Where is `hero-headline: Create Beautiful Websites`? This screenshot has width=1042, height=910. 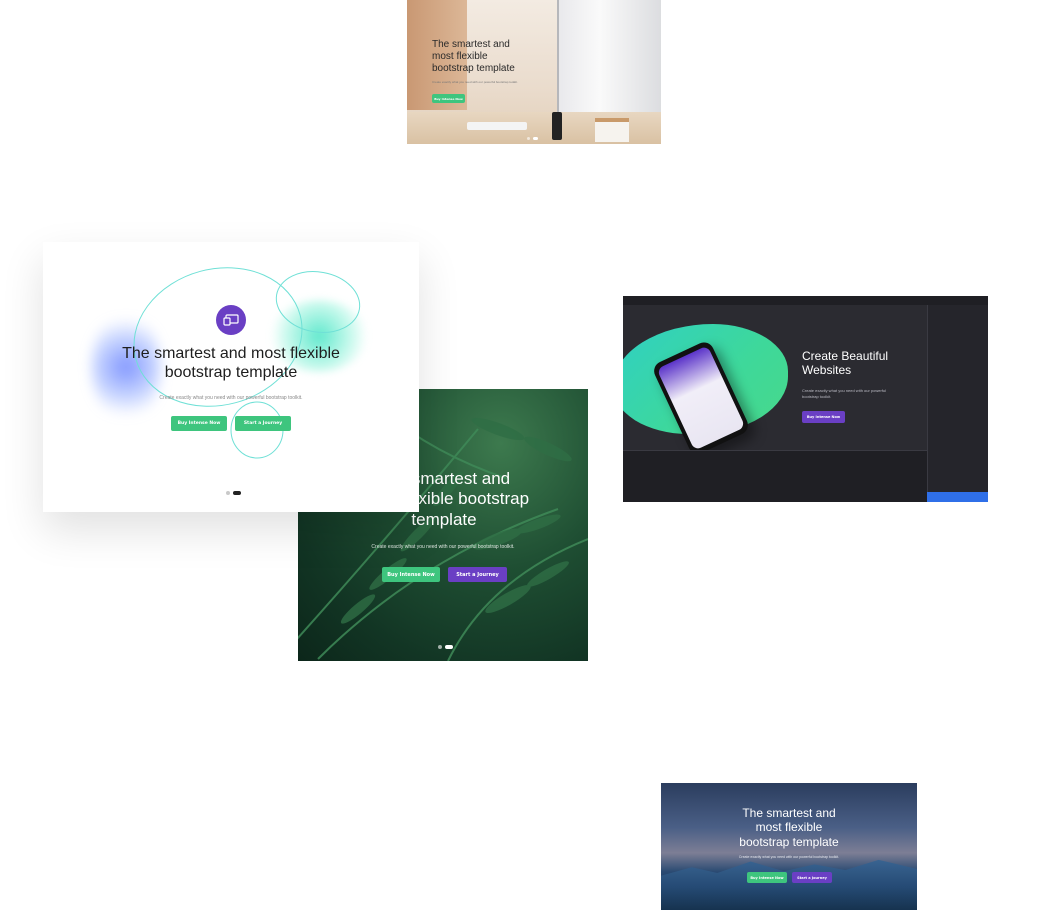 hero-headline: Create Beautiful Websites is located at coordinates (845, 363).